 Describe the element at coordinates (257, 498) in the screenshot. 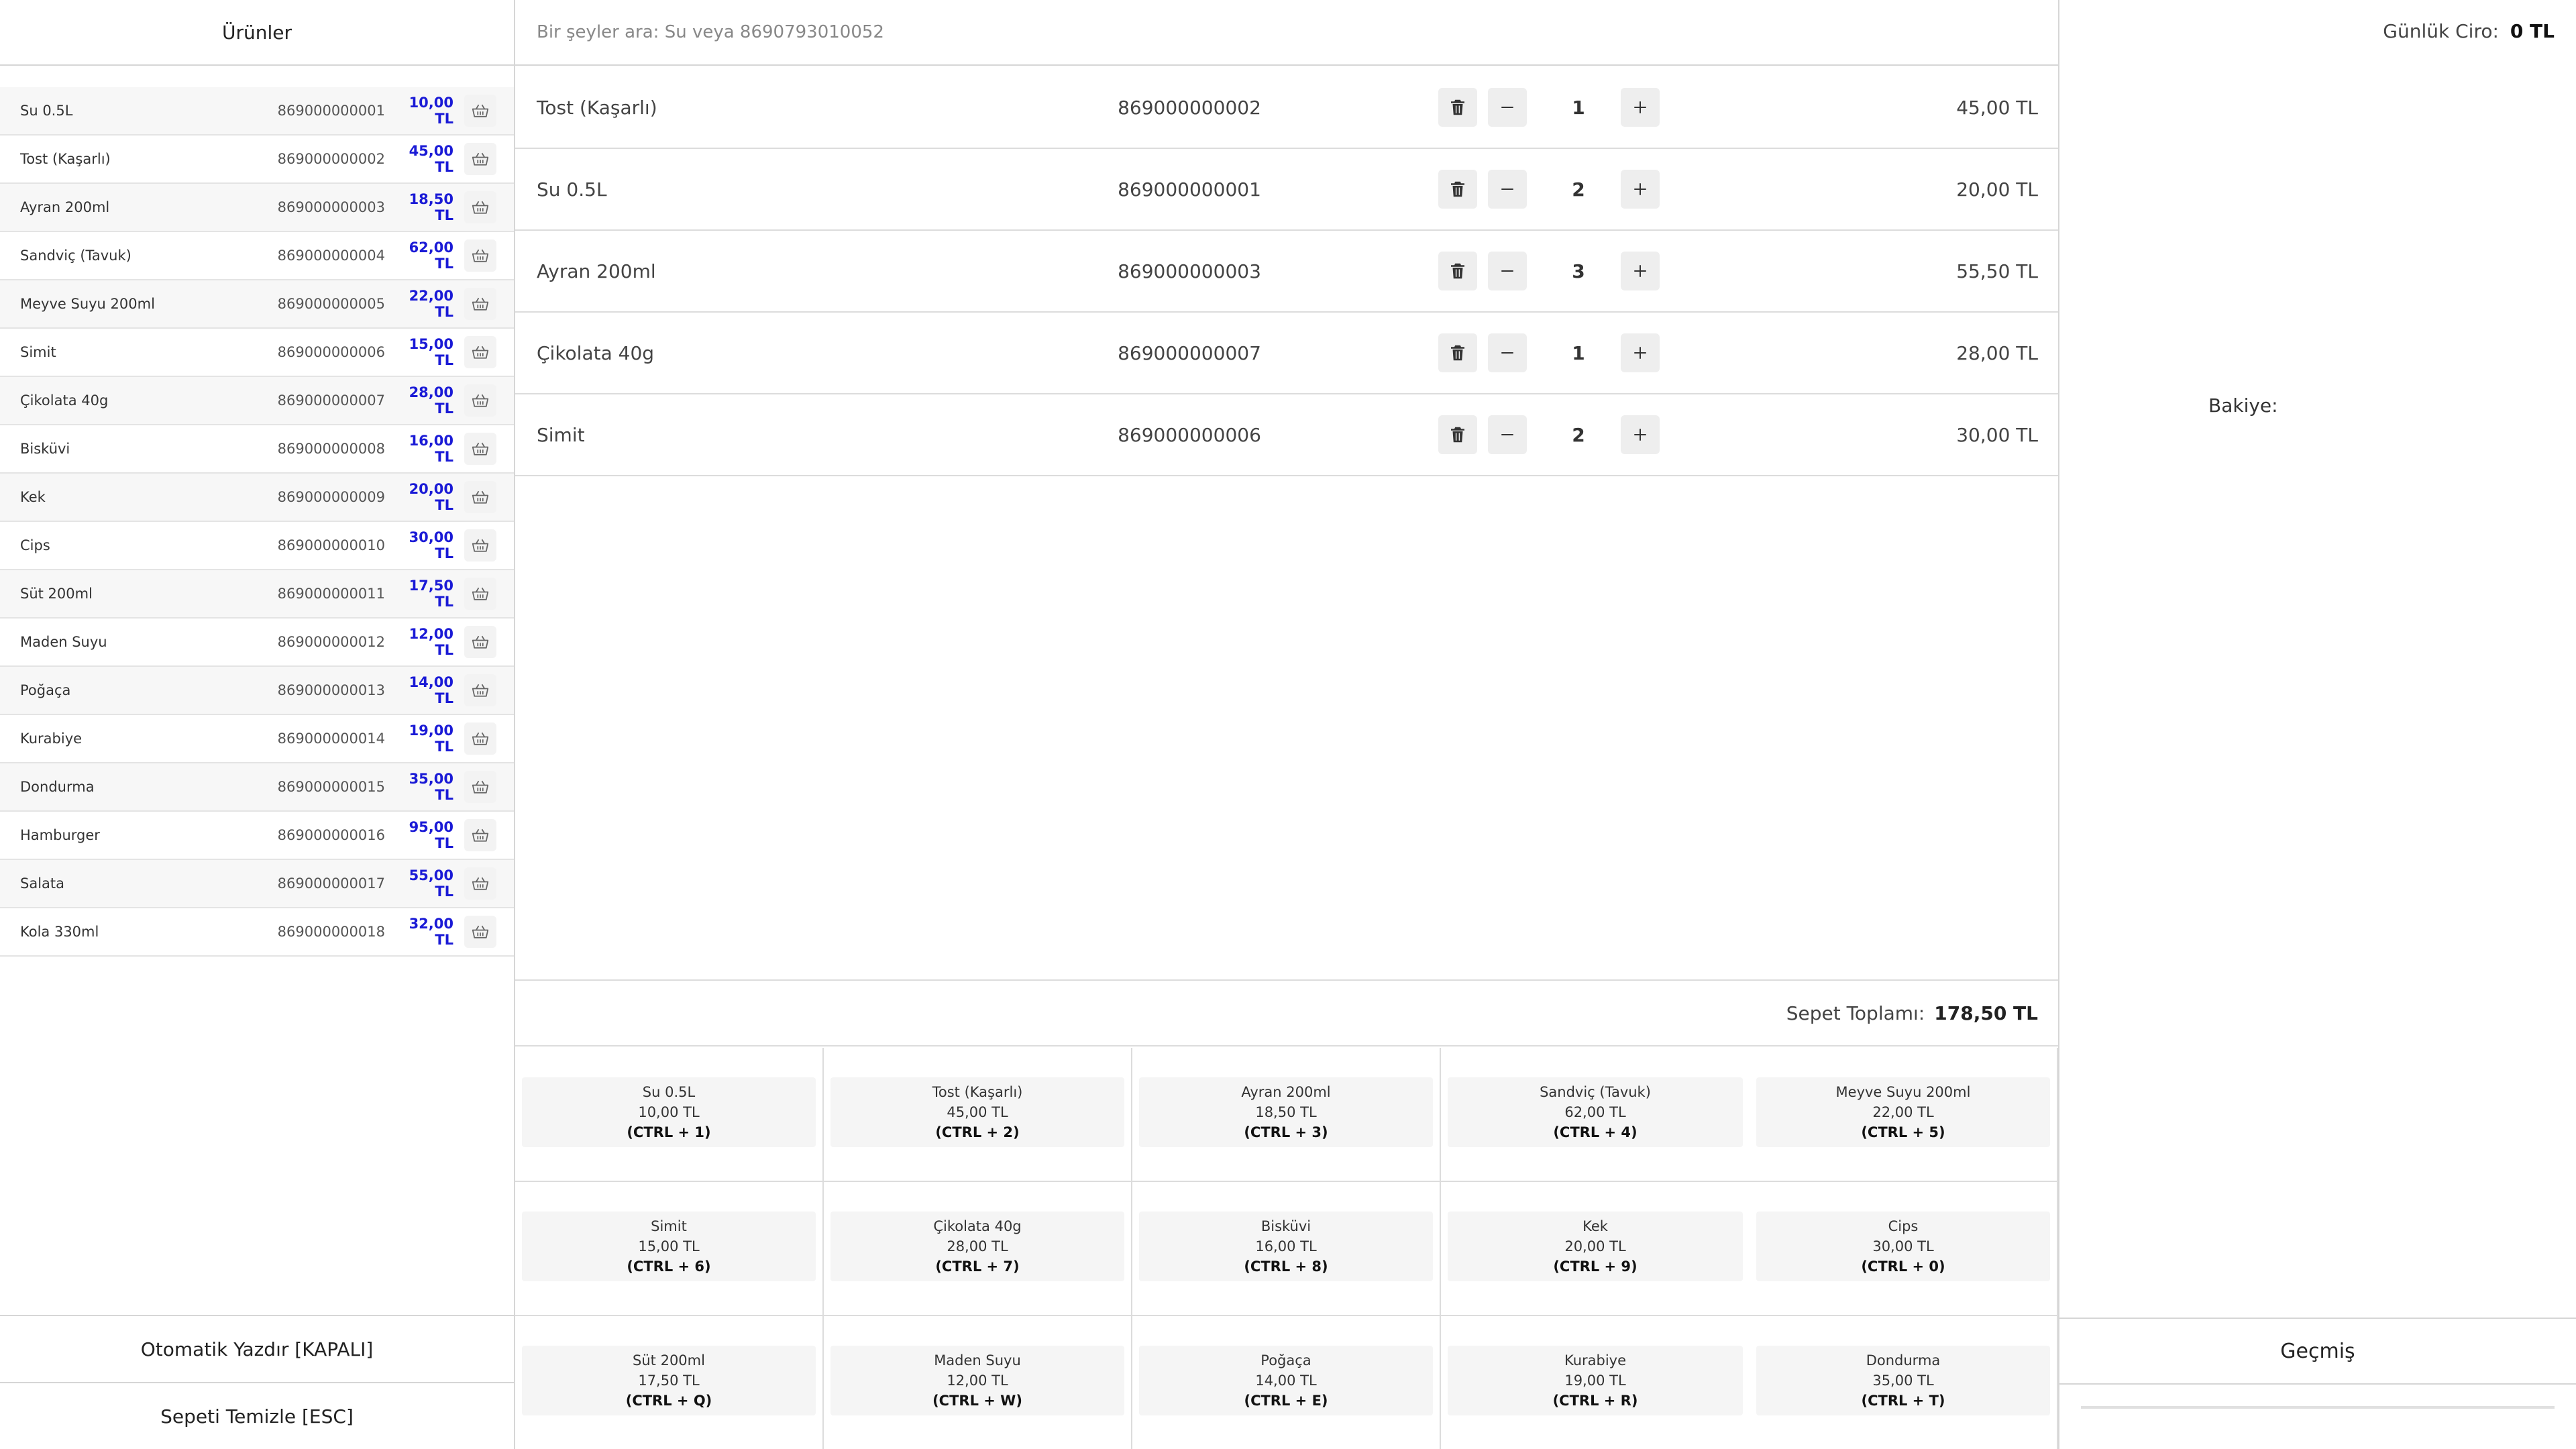

I see `product-row: Kek 869000000009 20,00 TL` at that location.